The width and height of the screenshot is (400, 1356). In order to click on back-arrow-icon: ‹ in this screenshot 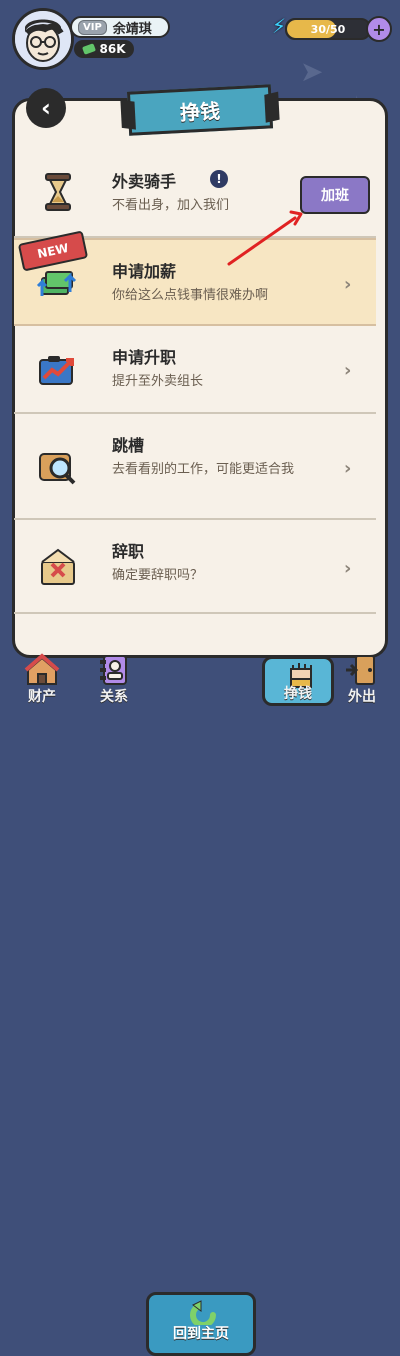, I will do `click(46, 108)`.